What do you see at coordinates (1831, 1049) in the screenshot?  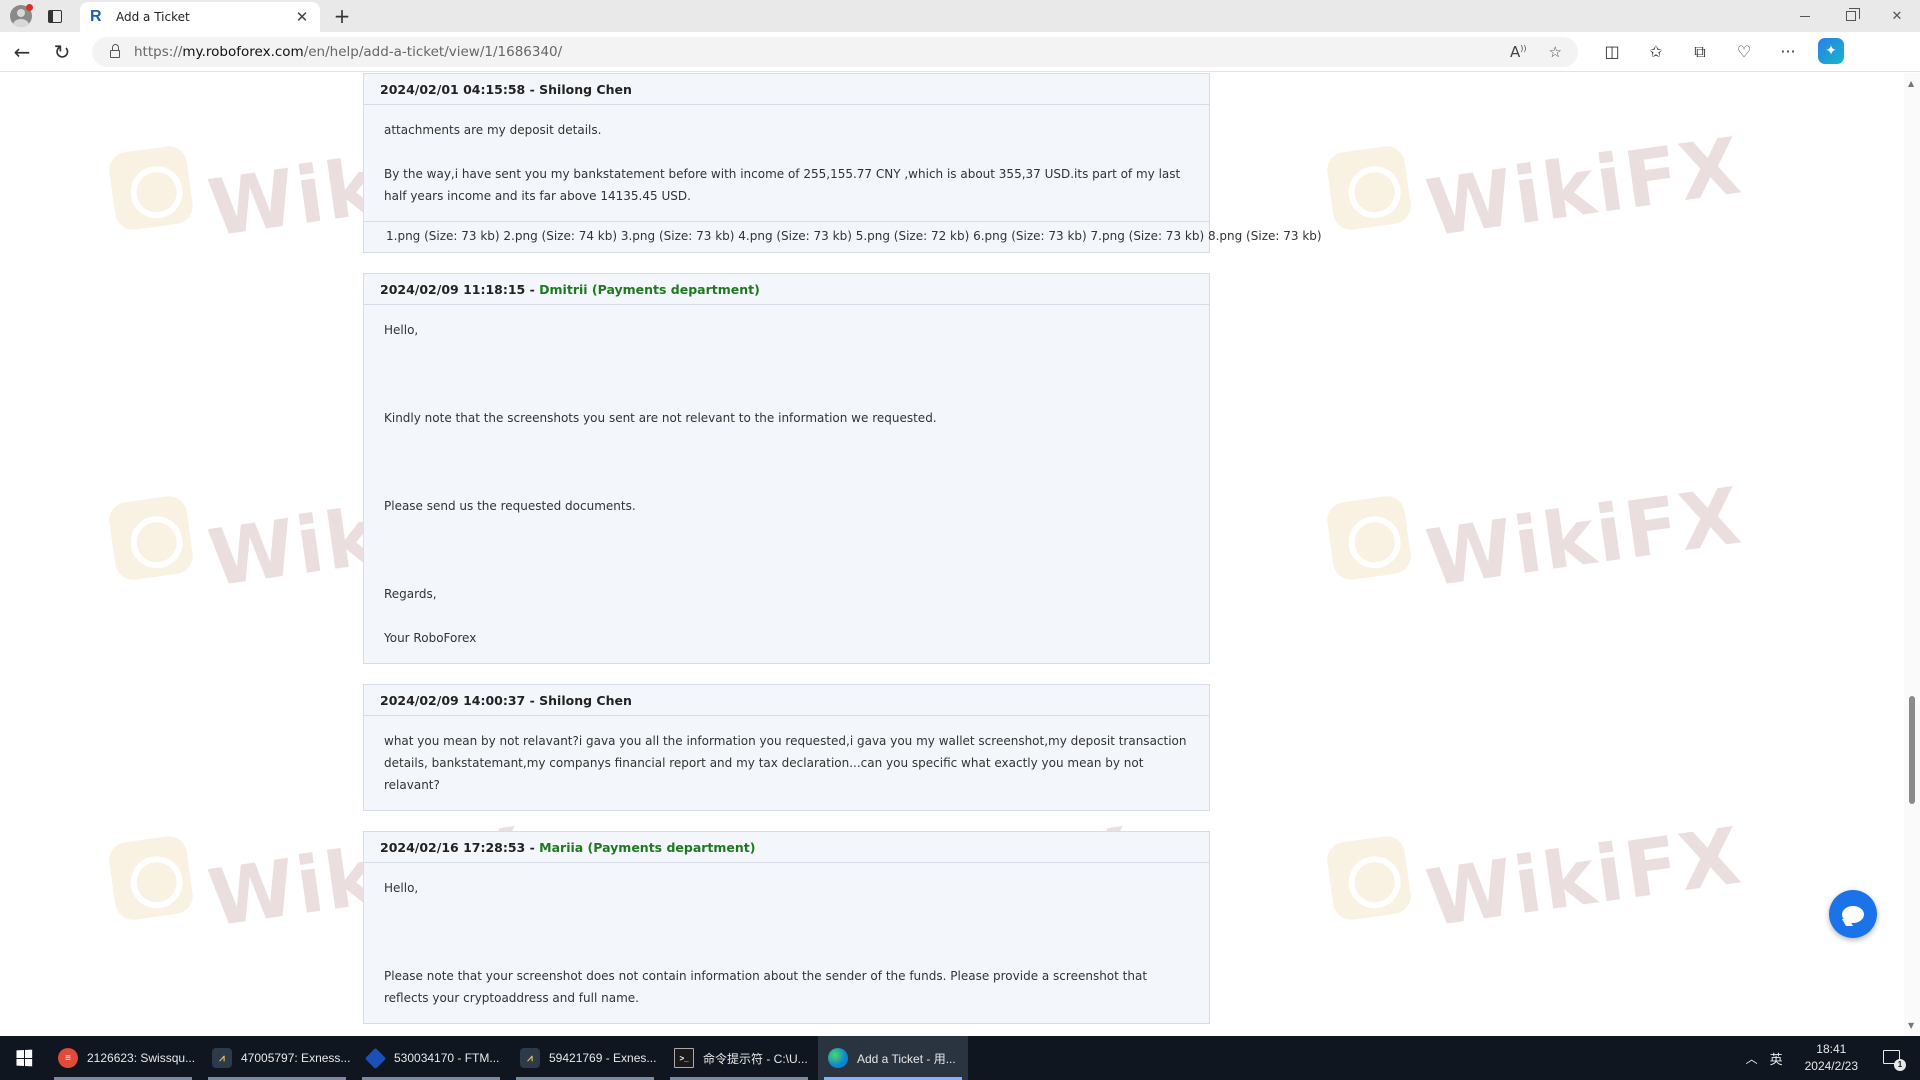 I see `clock-time: 18:41` at bounding box center [1831, 1049].